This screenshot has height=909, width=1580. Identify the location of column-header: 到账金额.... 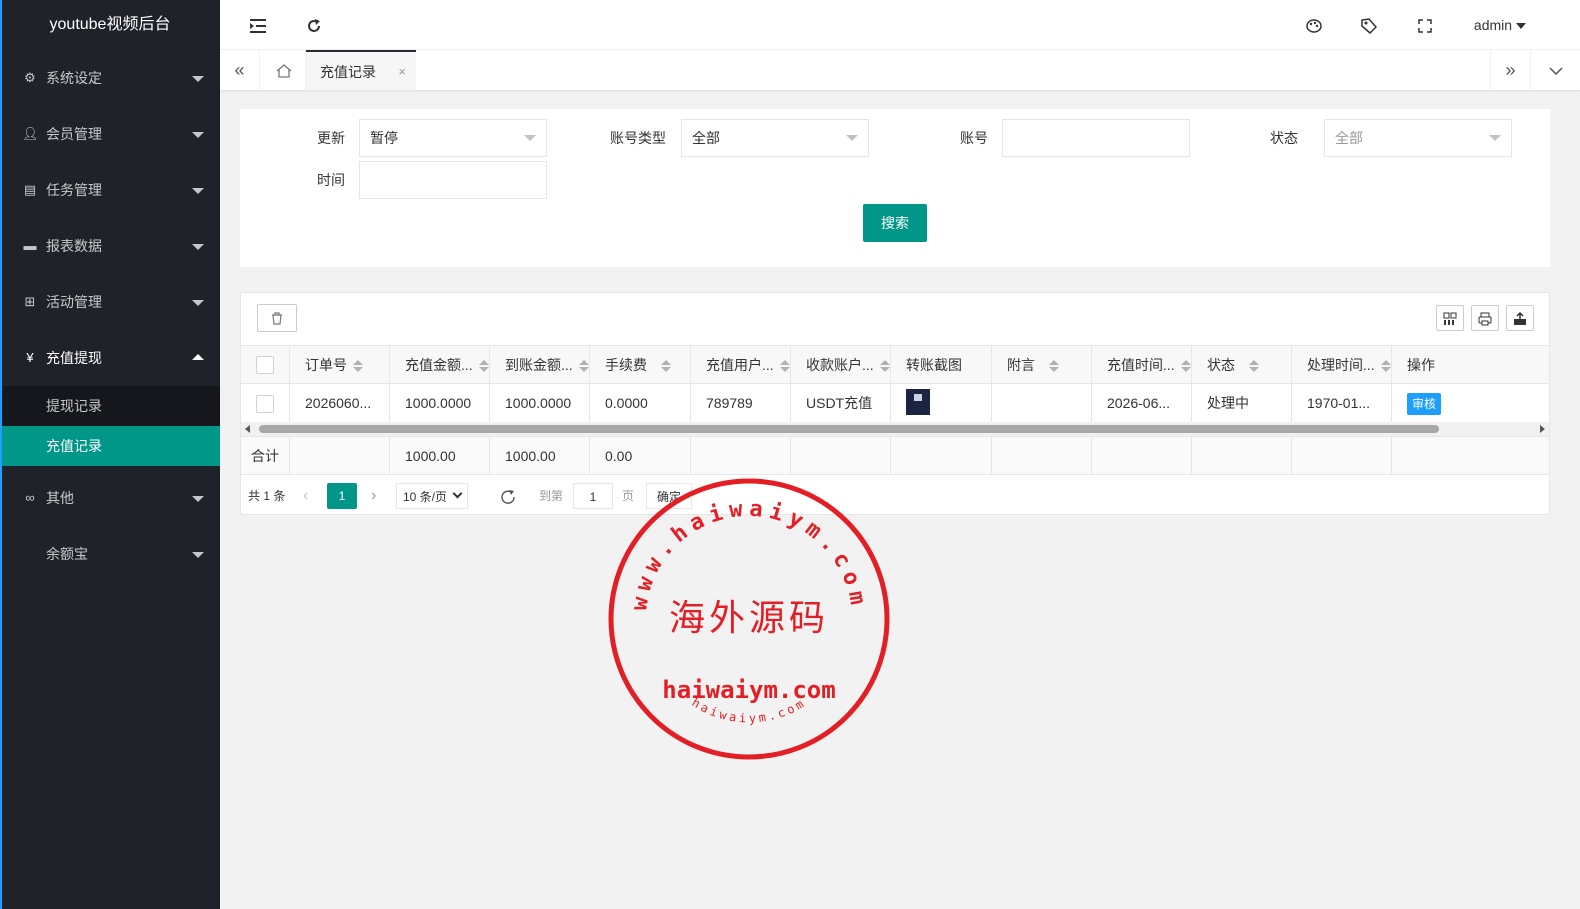
(540, 364).